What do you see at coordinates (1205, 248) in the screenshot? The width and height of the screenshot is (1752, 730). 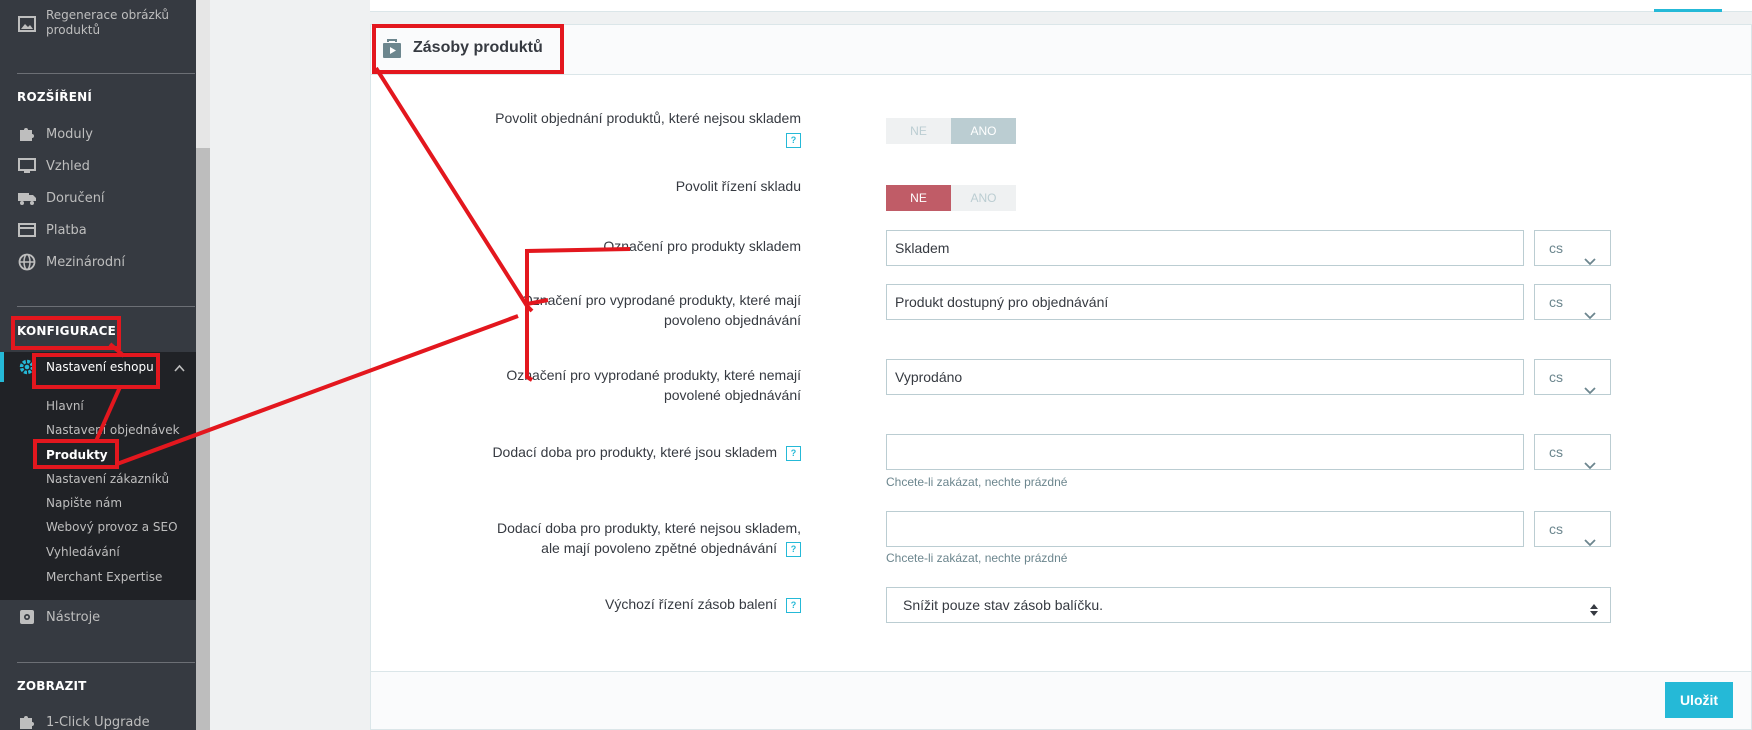 I see `label-in-stock-input: Skladem` at bounding box center [1205, 248].